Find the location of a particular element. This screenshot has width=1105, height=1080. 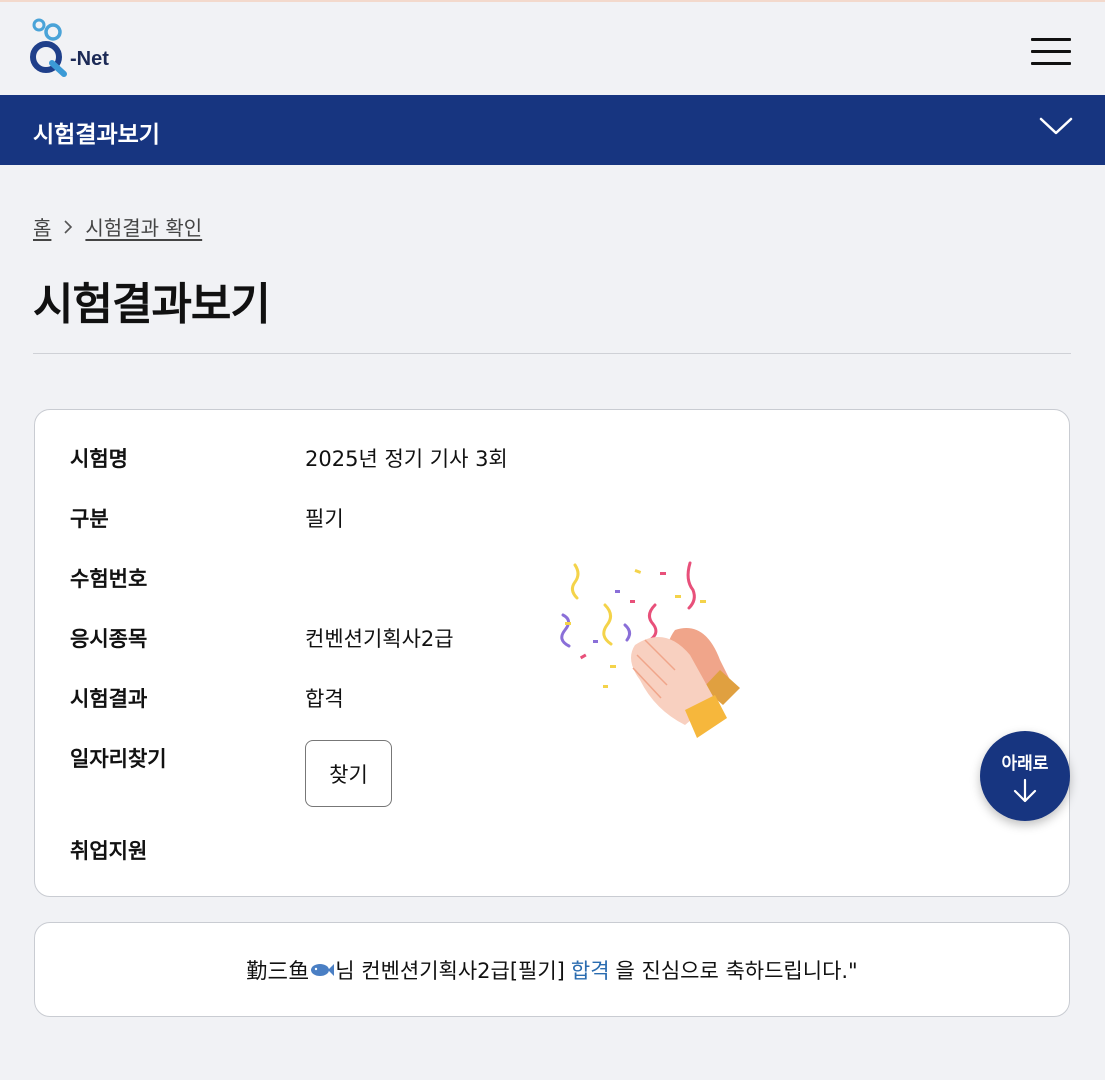

title-divider is located at coordinates (552, 353).